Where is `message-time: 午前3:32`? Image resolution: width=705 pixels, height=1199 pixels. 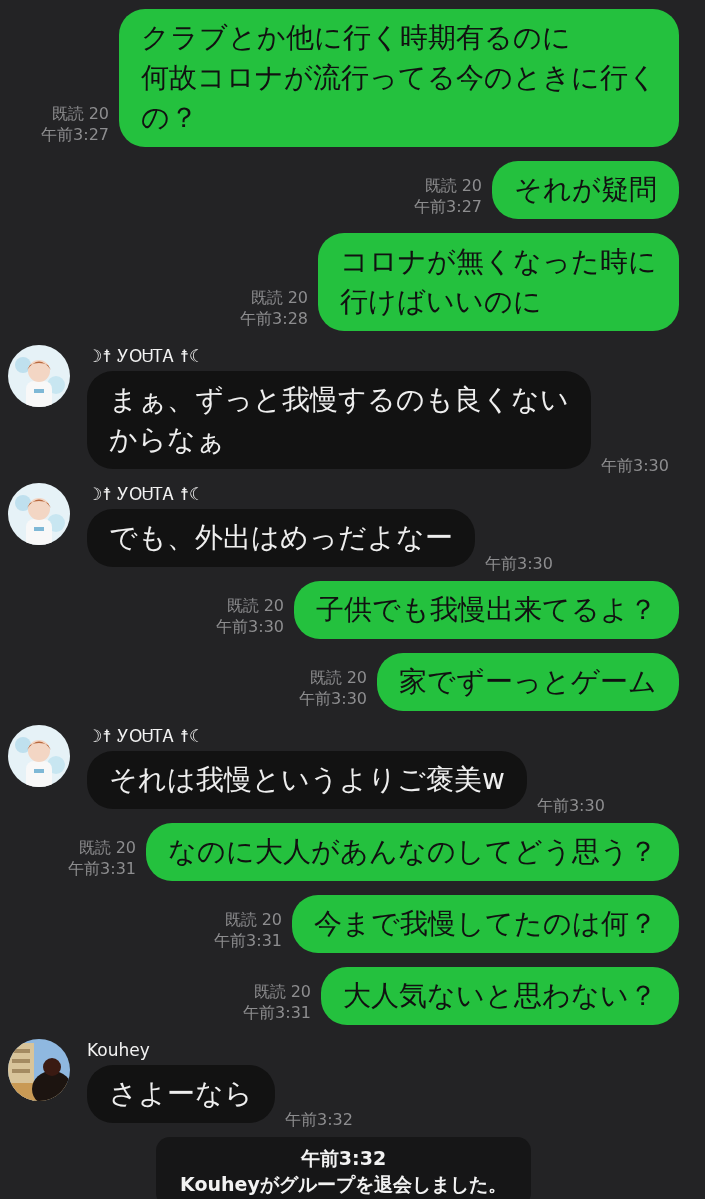
message-time: 午前3:32 is located at coordinates (319, 1120).